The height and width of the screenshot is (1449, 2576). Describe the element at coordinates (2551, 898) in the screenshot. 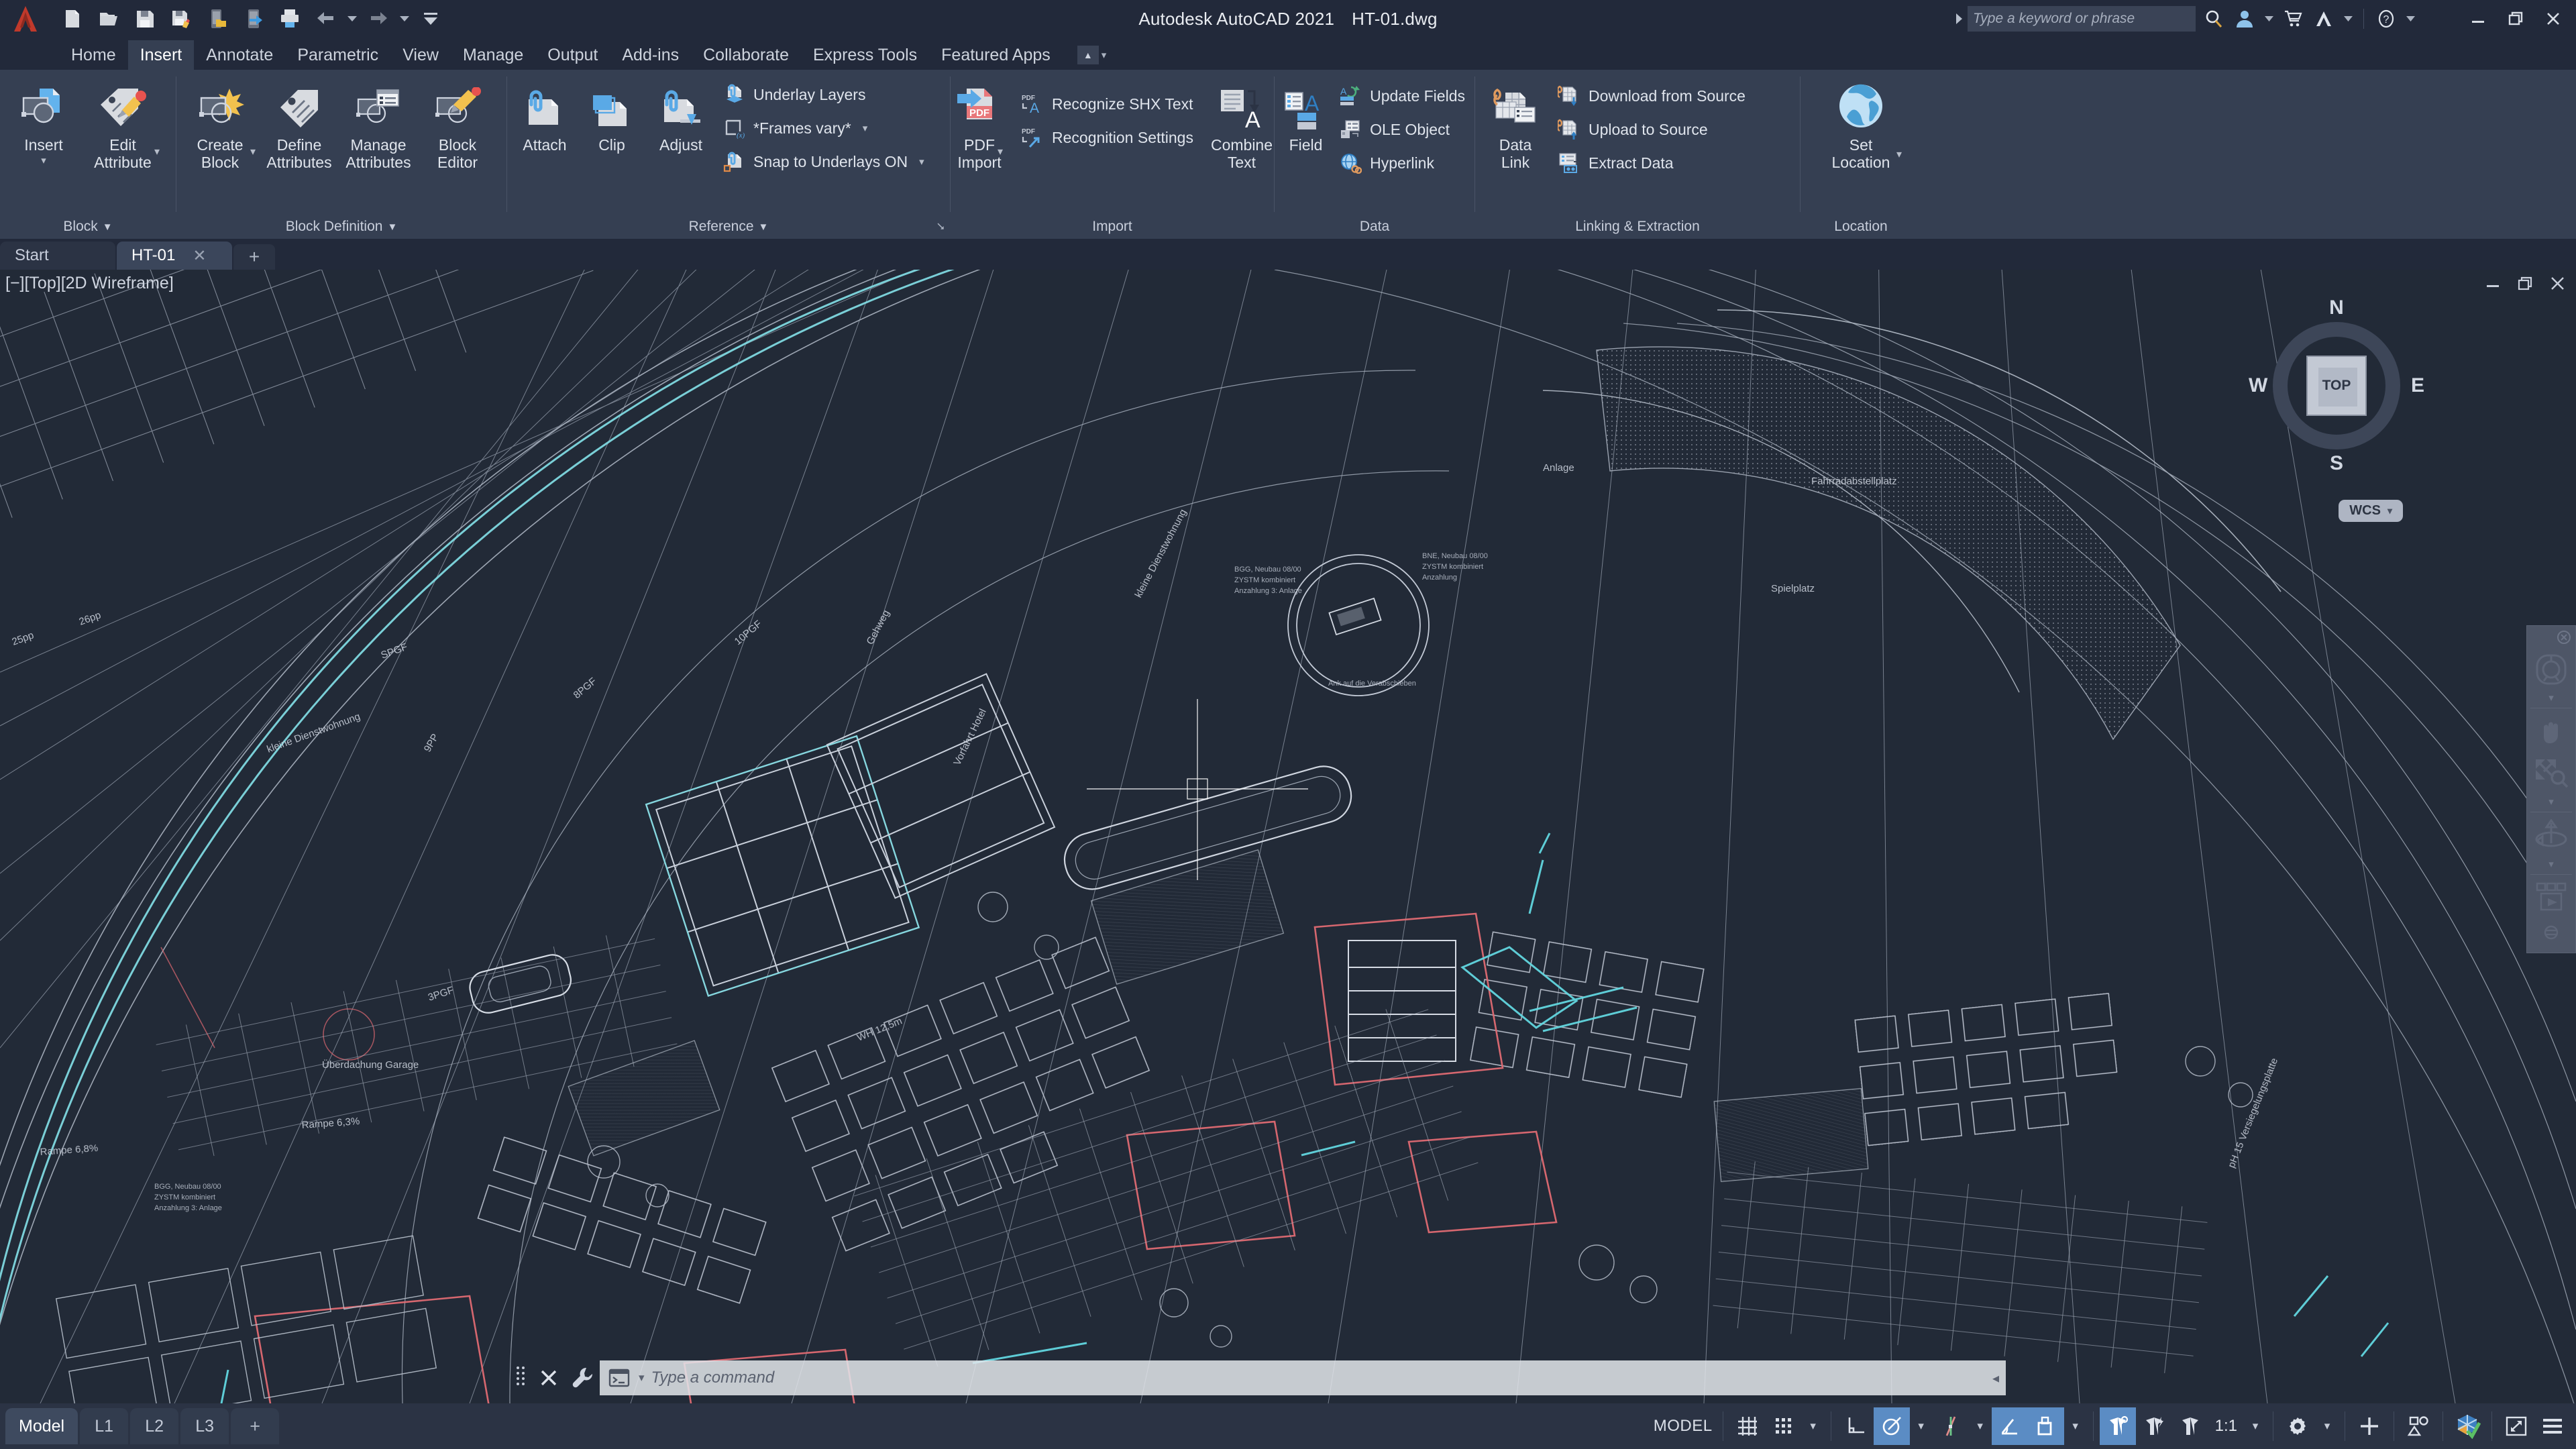

I see `showmotion-icon` at that location.